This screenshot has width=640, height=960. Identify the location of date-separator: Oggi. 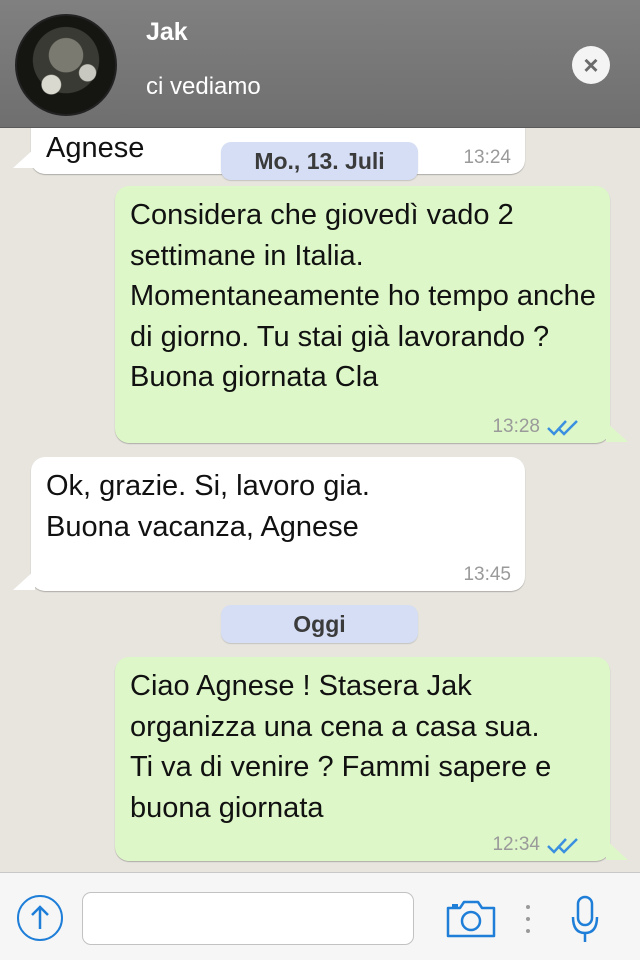
(319, 624).